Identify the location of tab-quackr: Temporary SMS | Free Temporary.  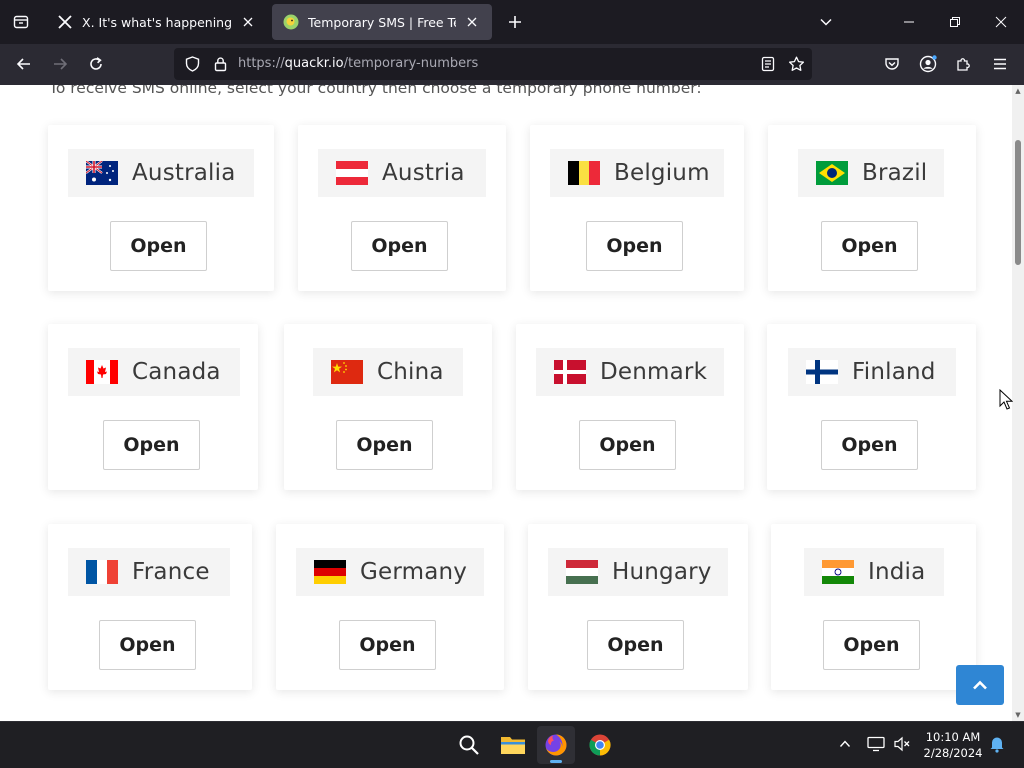
(382, 22).